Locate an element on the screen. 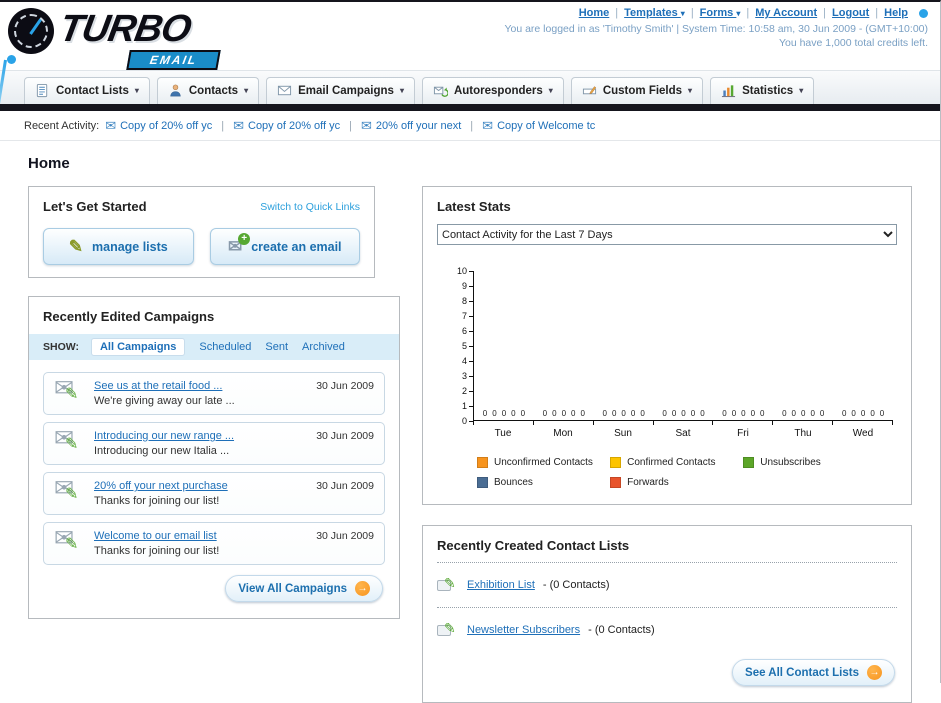 The height and width of the screenshot is (703, 941). tab-contact-lists: Contact Lists ▾ is located at coordinates (87, 90).